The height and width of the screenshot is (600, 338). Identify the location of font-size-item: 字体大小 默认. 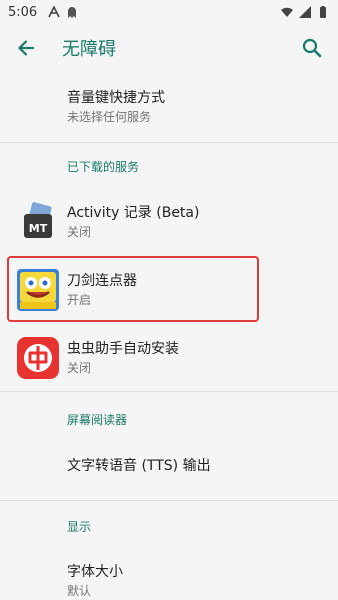
(169, 575).